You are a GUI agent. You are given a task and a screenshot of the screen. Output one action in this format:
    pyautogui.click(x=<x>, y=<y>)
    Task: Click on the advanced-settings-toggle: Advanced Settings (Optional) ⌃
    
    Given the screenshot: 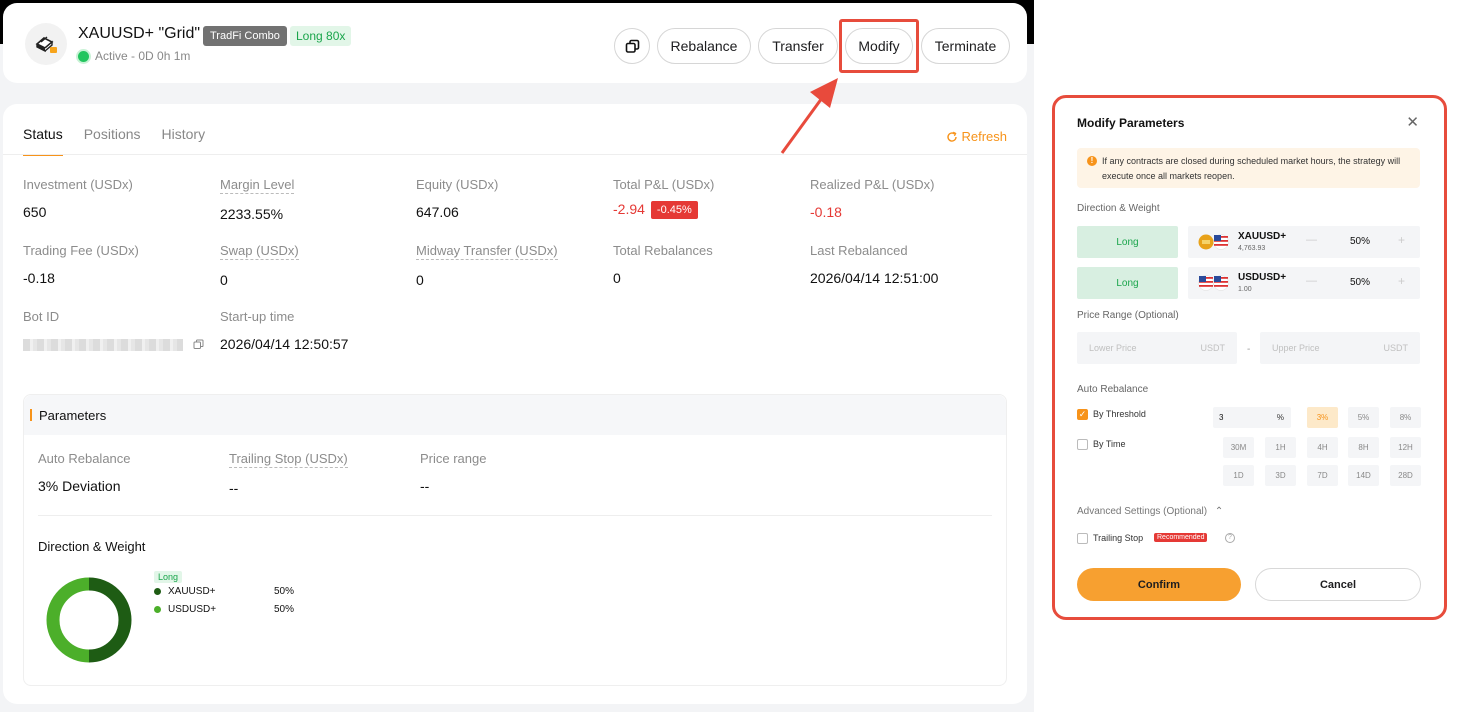 What is the action you would take?
    pyautogui.click(x=1150, y=511)
    